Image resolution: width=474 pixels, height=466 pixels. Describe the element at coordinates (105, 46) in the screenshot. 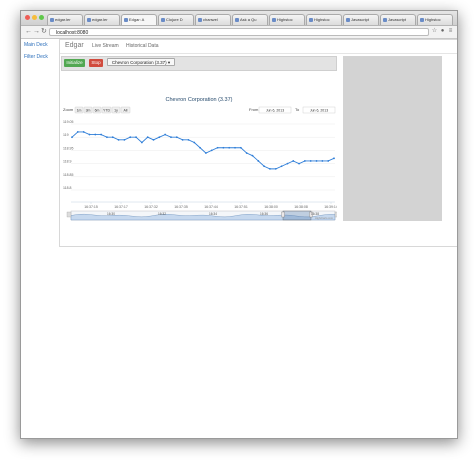

I see `tab-live-stream: Live Stream` at that location.